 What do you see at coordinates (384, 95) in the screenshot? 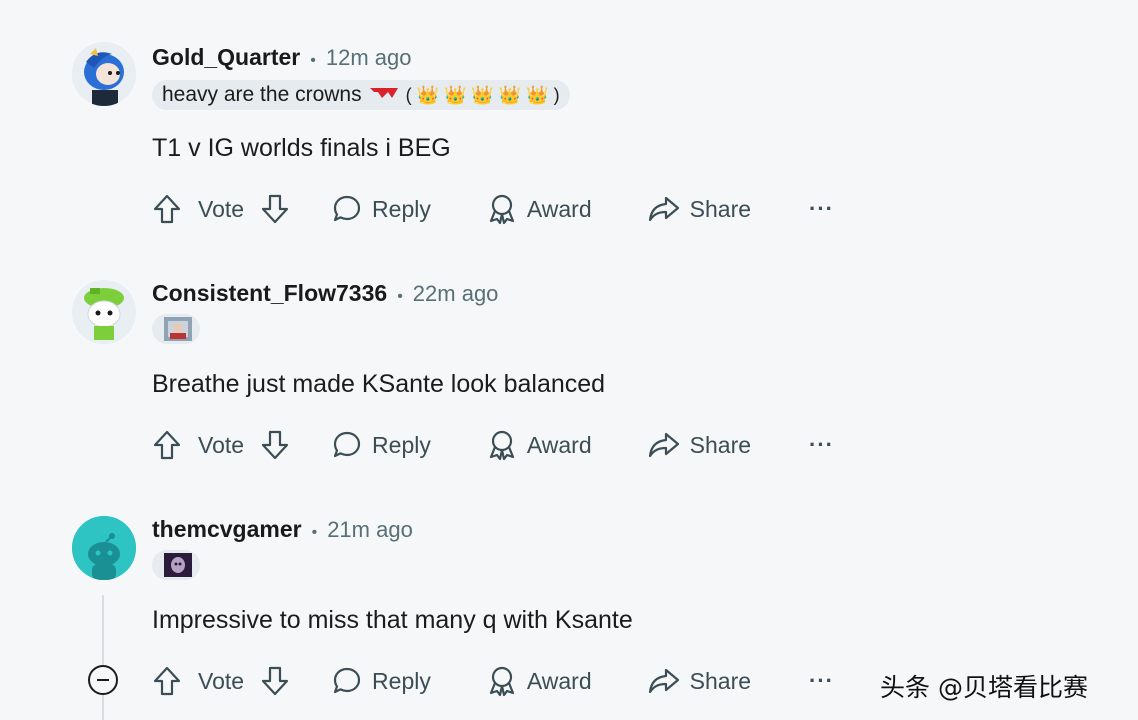
I see `t1-logo-icon` at bounding box center [384, 95].